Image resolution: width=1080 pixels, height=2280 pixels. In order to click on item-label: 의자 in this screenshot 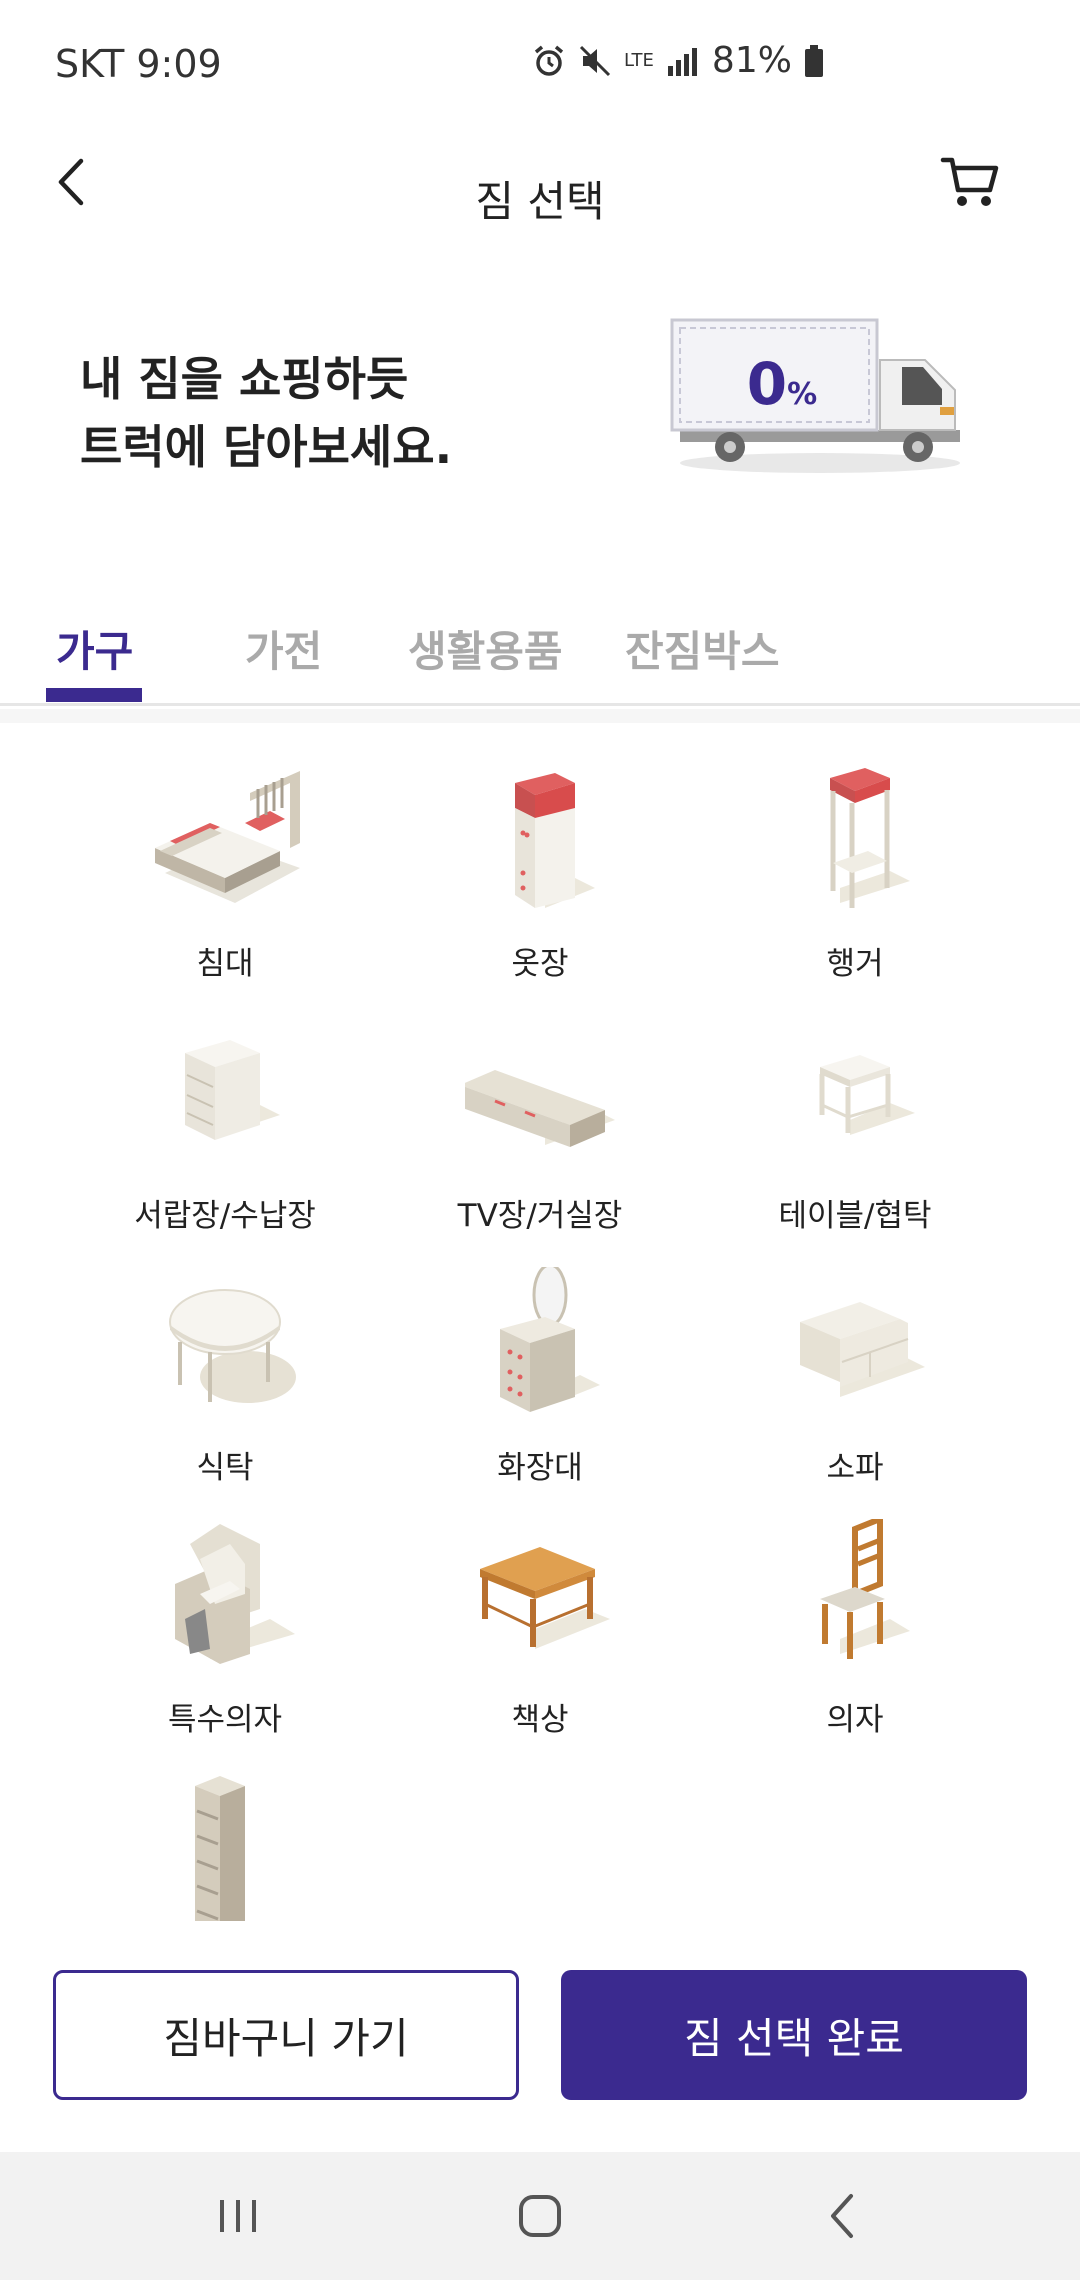, I will do `click(855, 1720)`.